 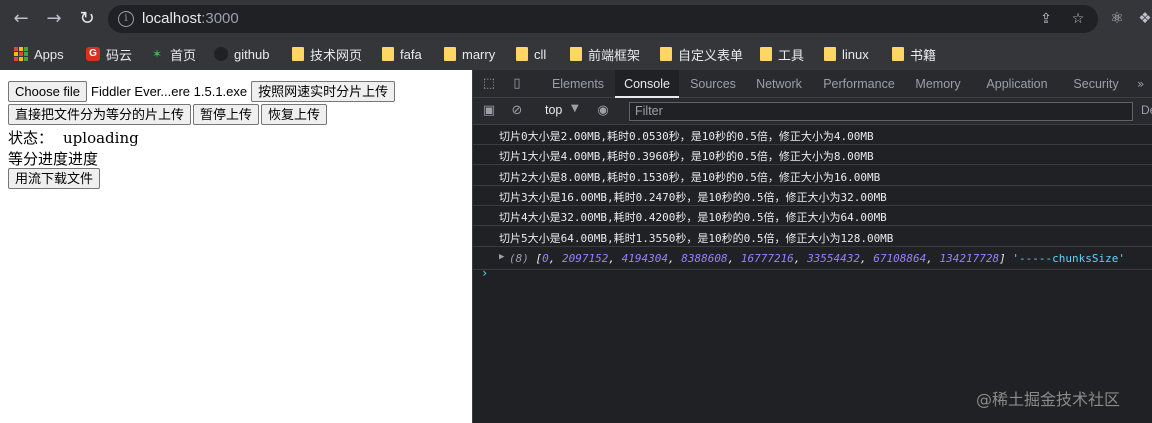 What do you see at coordinates (54, 19) in the screenshot?
I see `forward-arrow-icon: →` at bounding box center [54, 19].